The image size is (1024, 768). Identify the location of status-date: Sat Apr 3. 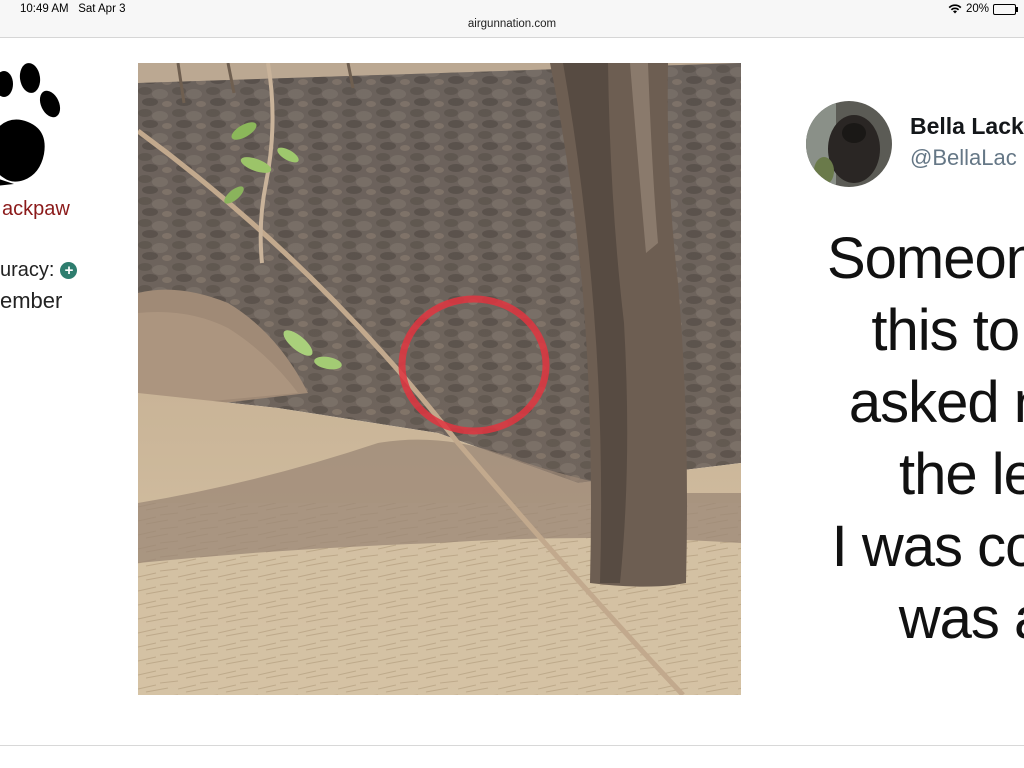
(102, 9).